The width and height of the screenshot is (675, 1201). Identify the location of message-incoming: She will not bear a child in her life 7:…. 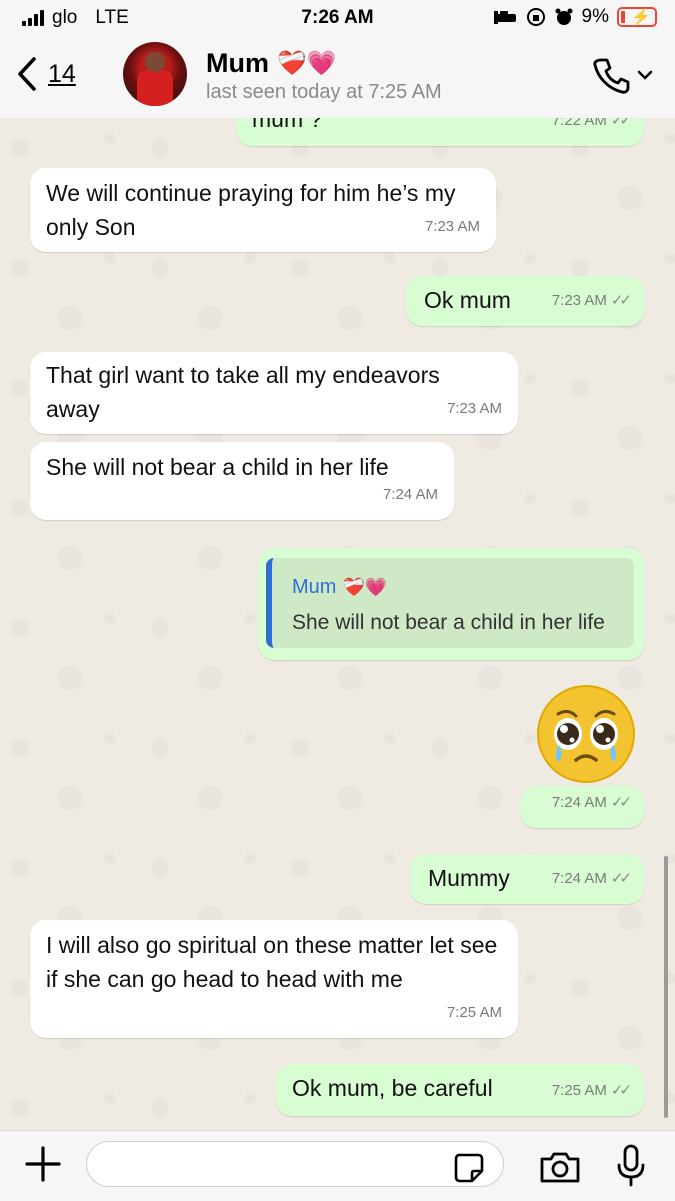
(242, 481).